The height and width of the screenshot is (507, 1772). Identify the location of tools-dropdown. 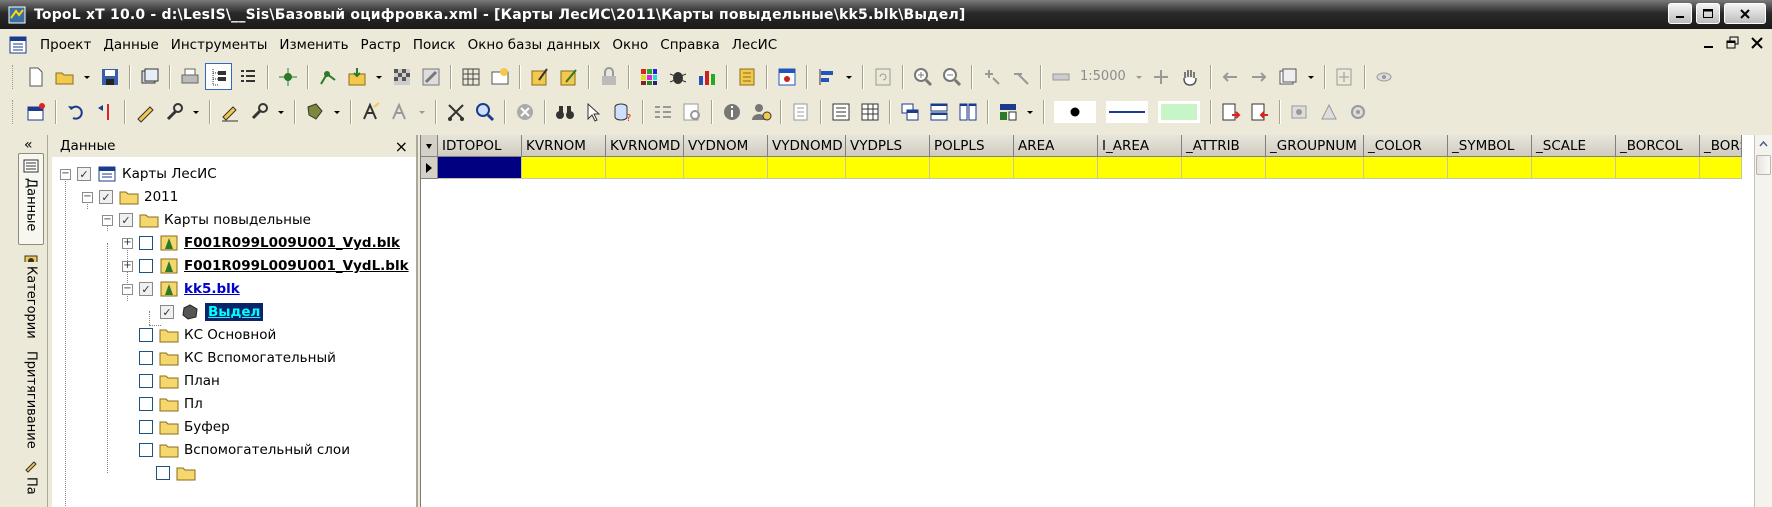
(196, 111).